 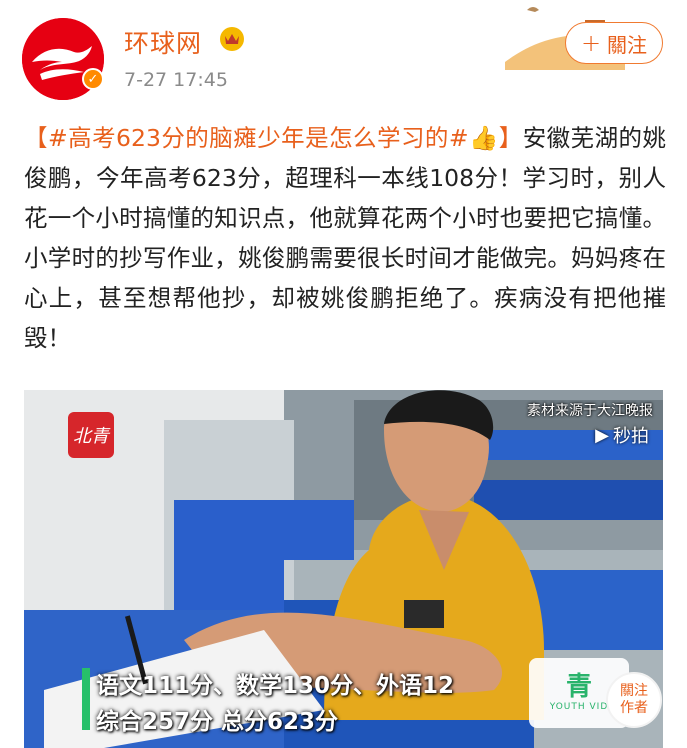 I want to click on follow-author-line-2: 作者, so click(x=634, y=708).